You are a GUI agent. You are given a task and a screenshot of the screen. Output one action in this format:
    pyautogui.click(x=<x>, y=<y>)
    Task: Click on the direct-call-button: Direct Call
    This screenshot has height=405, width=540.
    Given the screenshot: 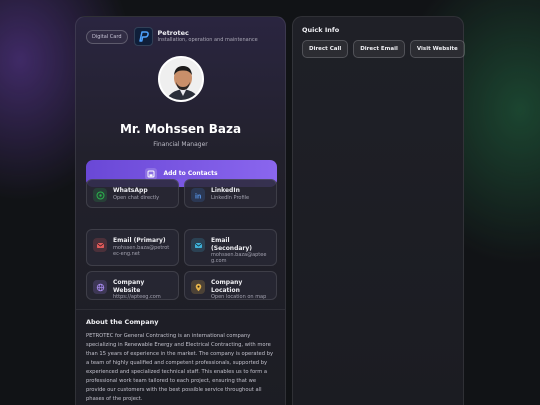 What is the action you would take?
    pyautogui.click(x=325, y=49)
    